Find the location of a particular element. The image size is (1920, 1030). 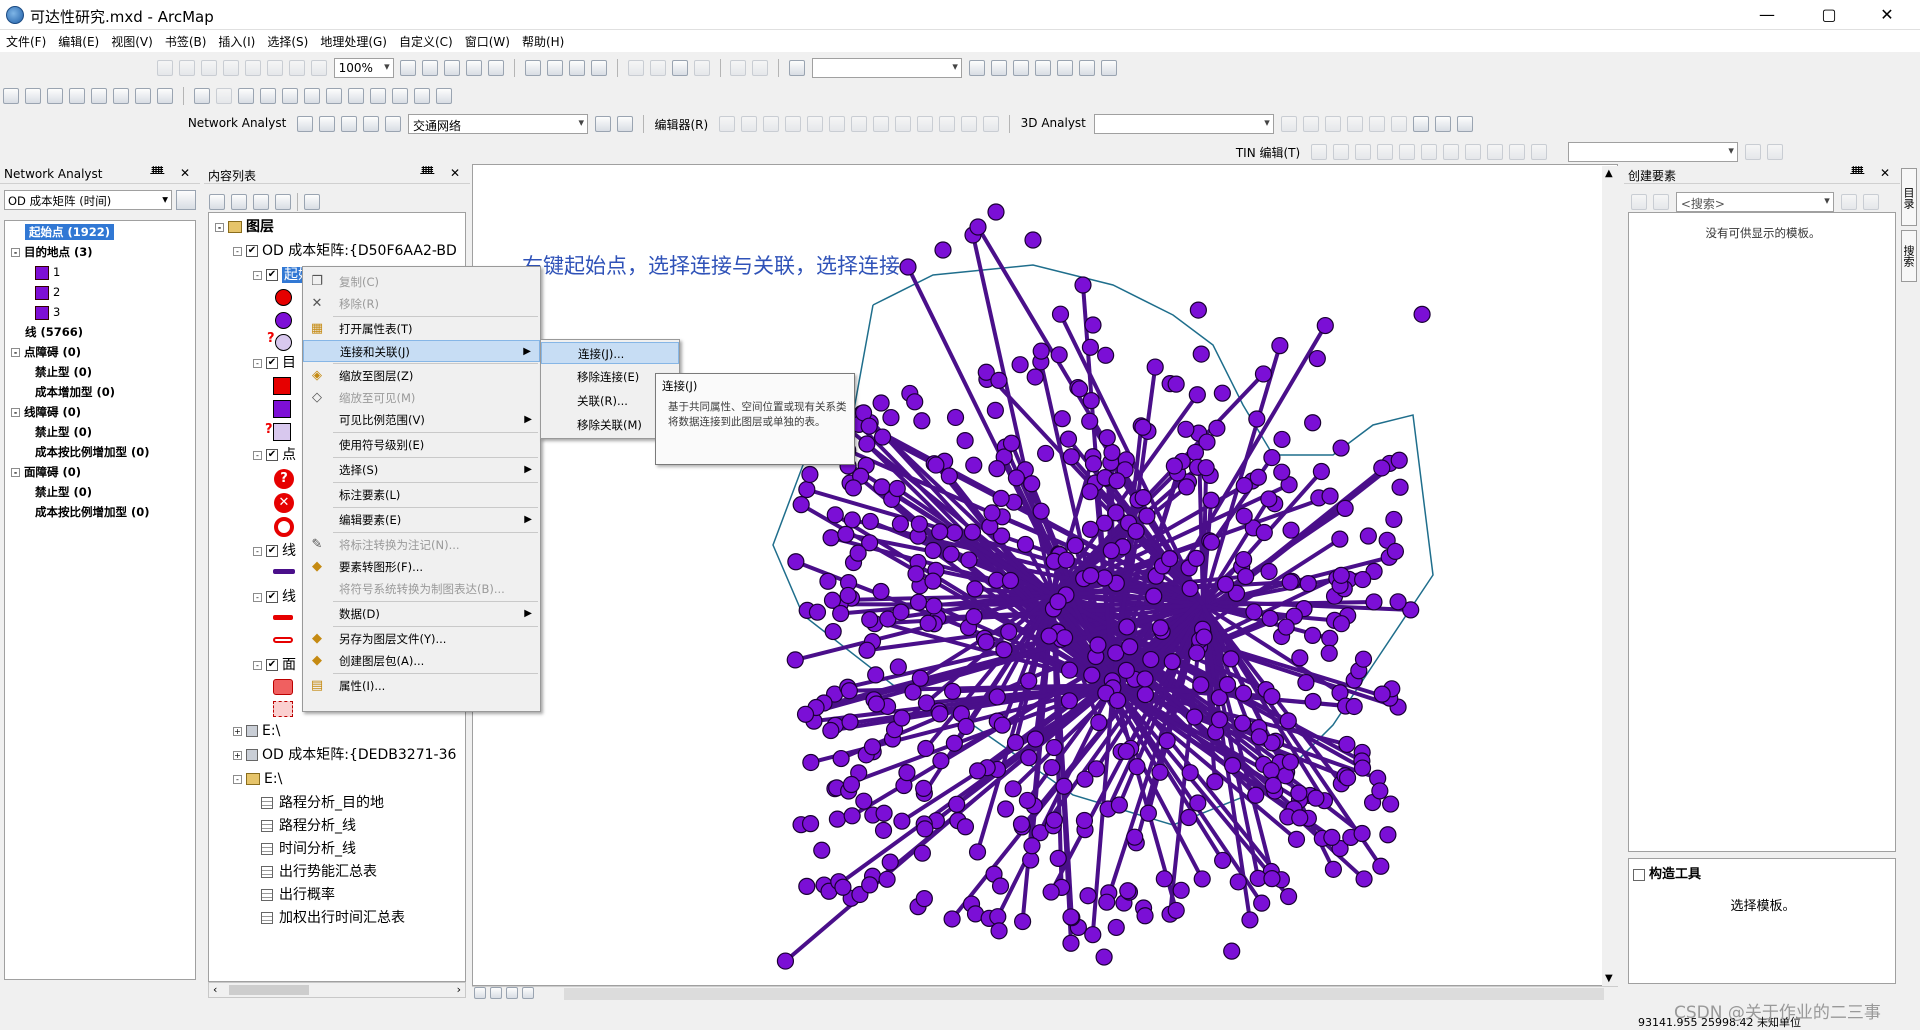

toc-drive-e: + E:\ is located at coordinates (256, 731).